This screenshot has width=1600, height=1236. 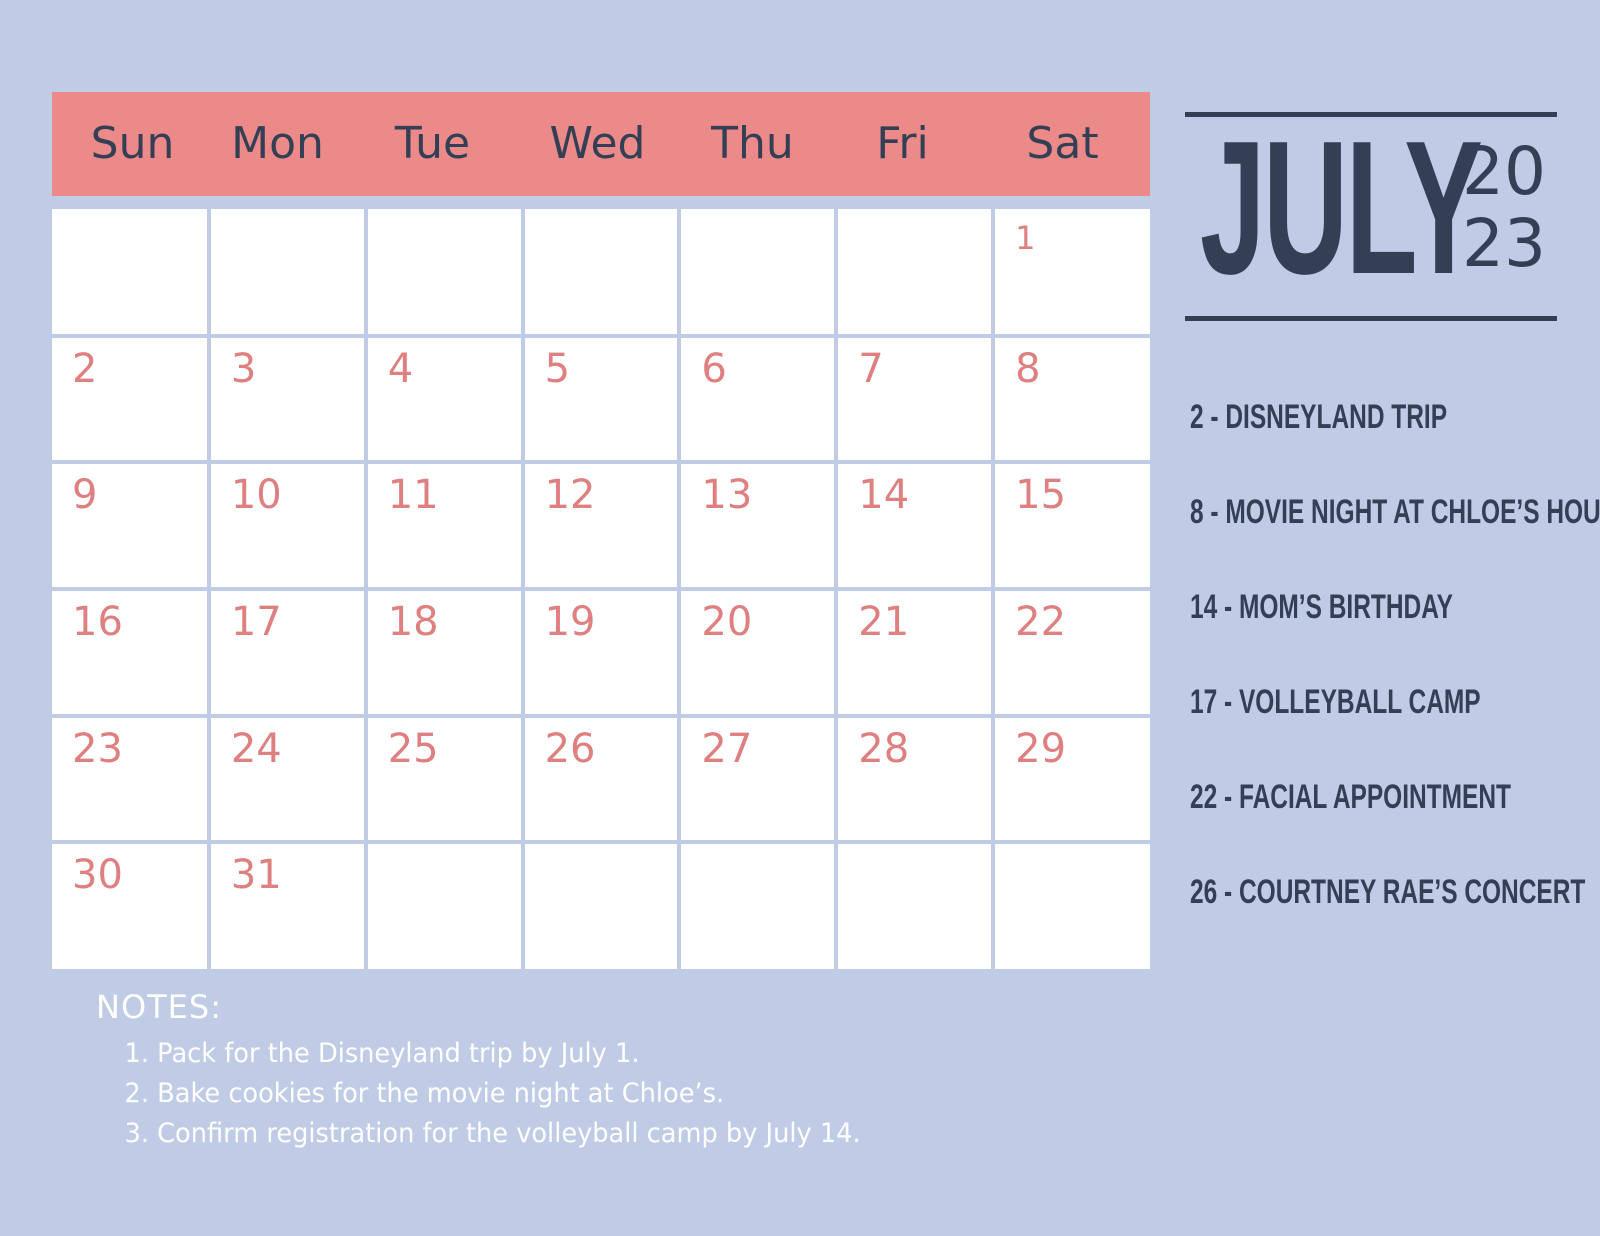 I want to click on day-number: 6, so click(x=714, y=368).